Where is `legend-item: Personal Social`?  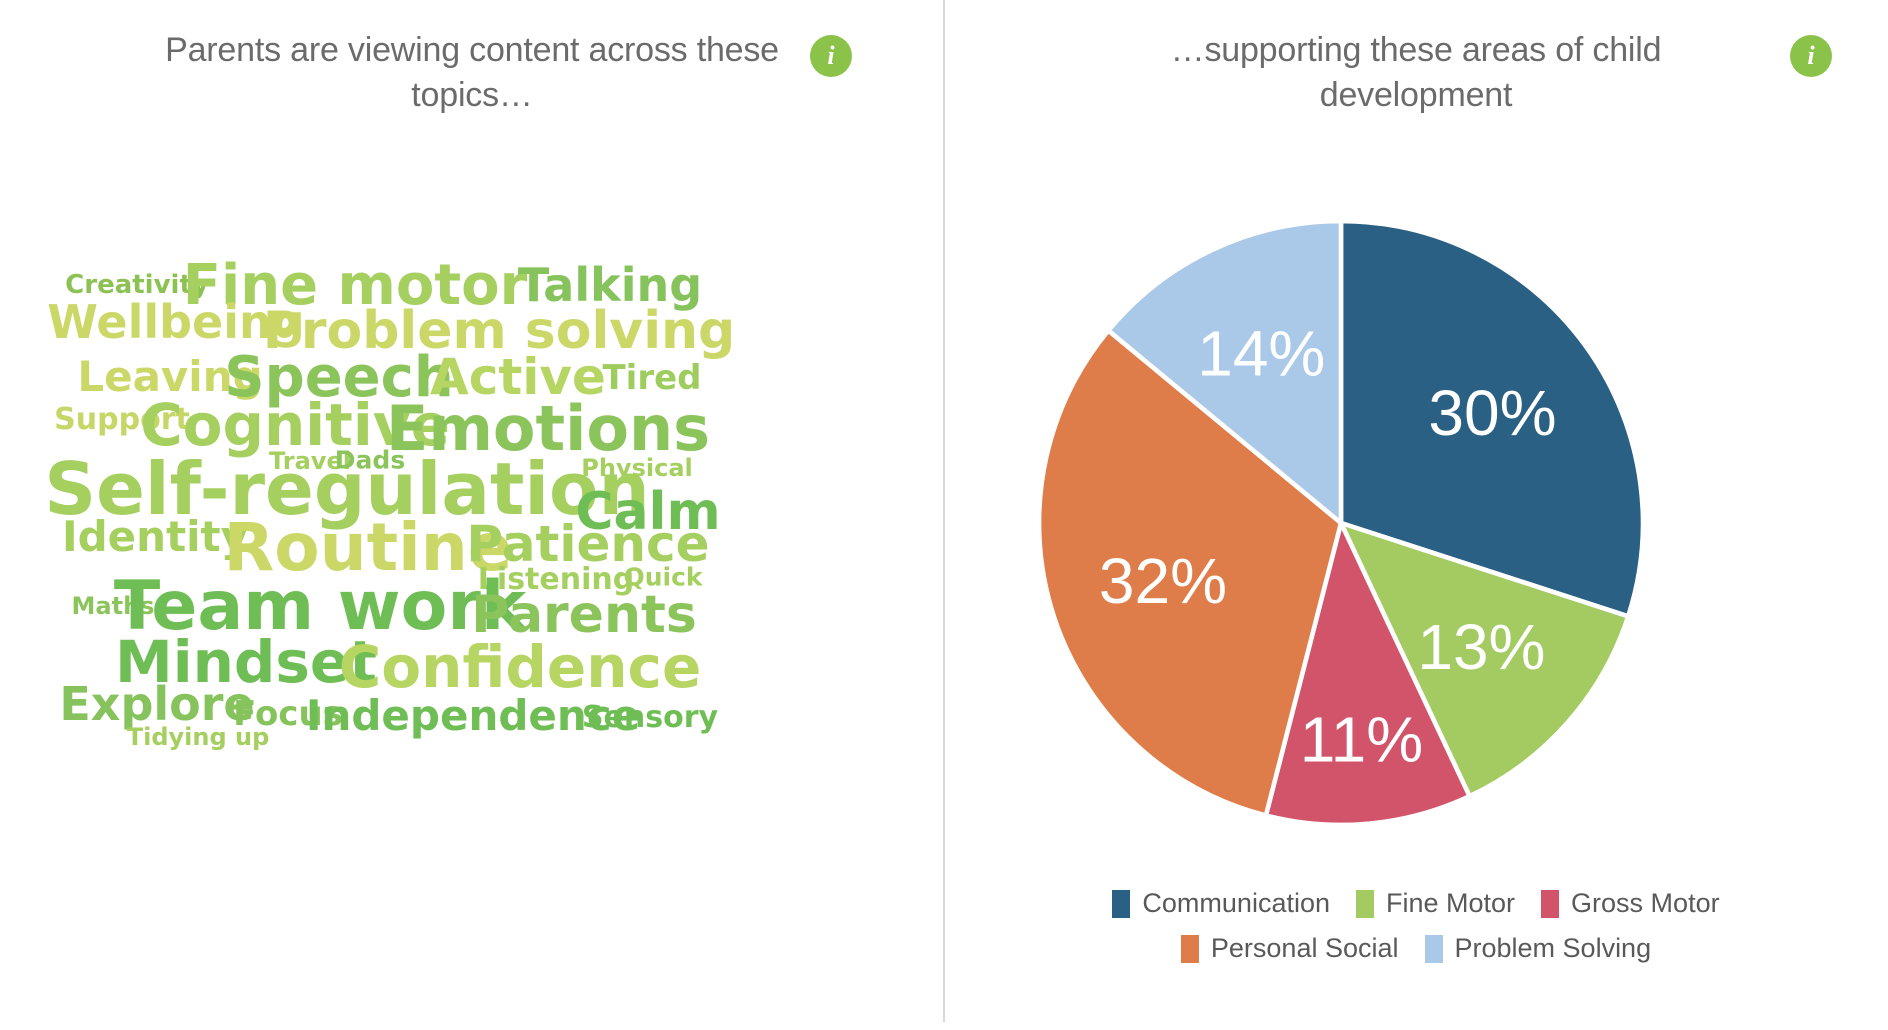
legend-item: Personal Social is located at coordinates (1289, 948).